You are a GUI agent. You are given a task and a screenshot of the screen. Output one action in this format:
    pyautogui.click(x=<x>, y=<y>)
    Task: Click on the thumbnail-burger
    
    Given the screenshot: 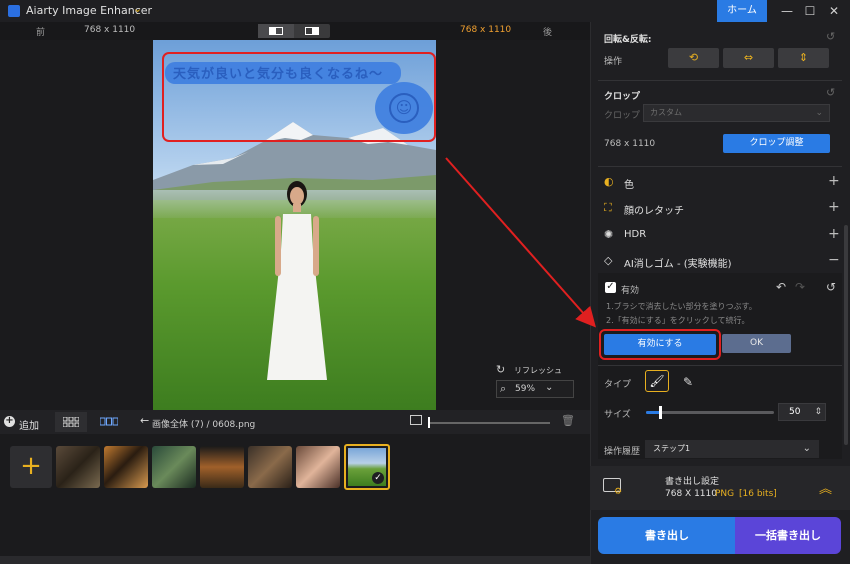 What is the action you would take?
    pyautogui.click(x=222, y=467)
    